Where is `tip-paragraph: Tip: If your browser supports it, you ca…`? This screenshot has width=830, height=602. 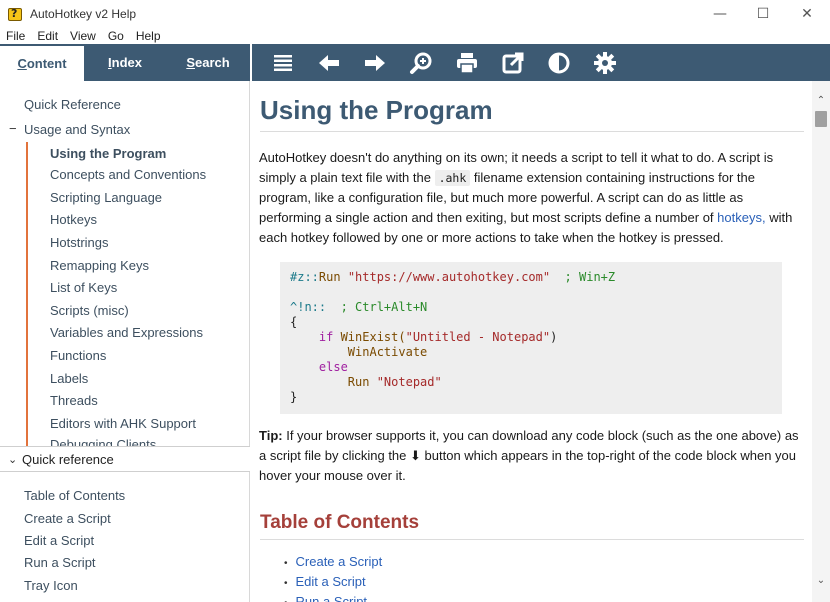
tip-paragraph: Tip: If your browser supports it, you ca… is located at coordinates (532, 456).